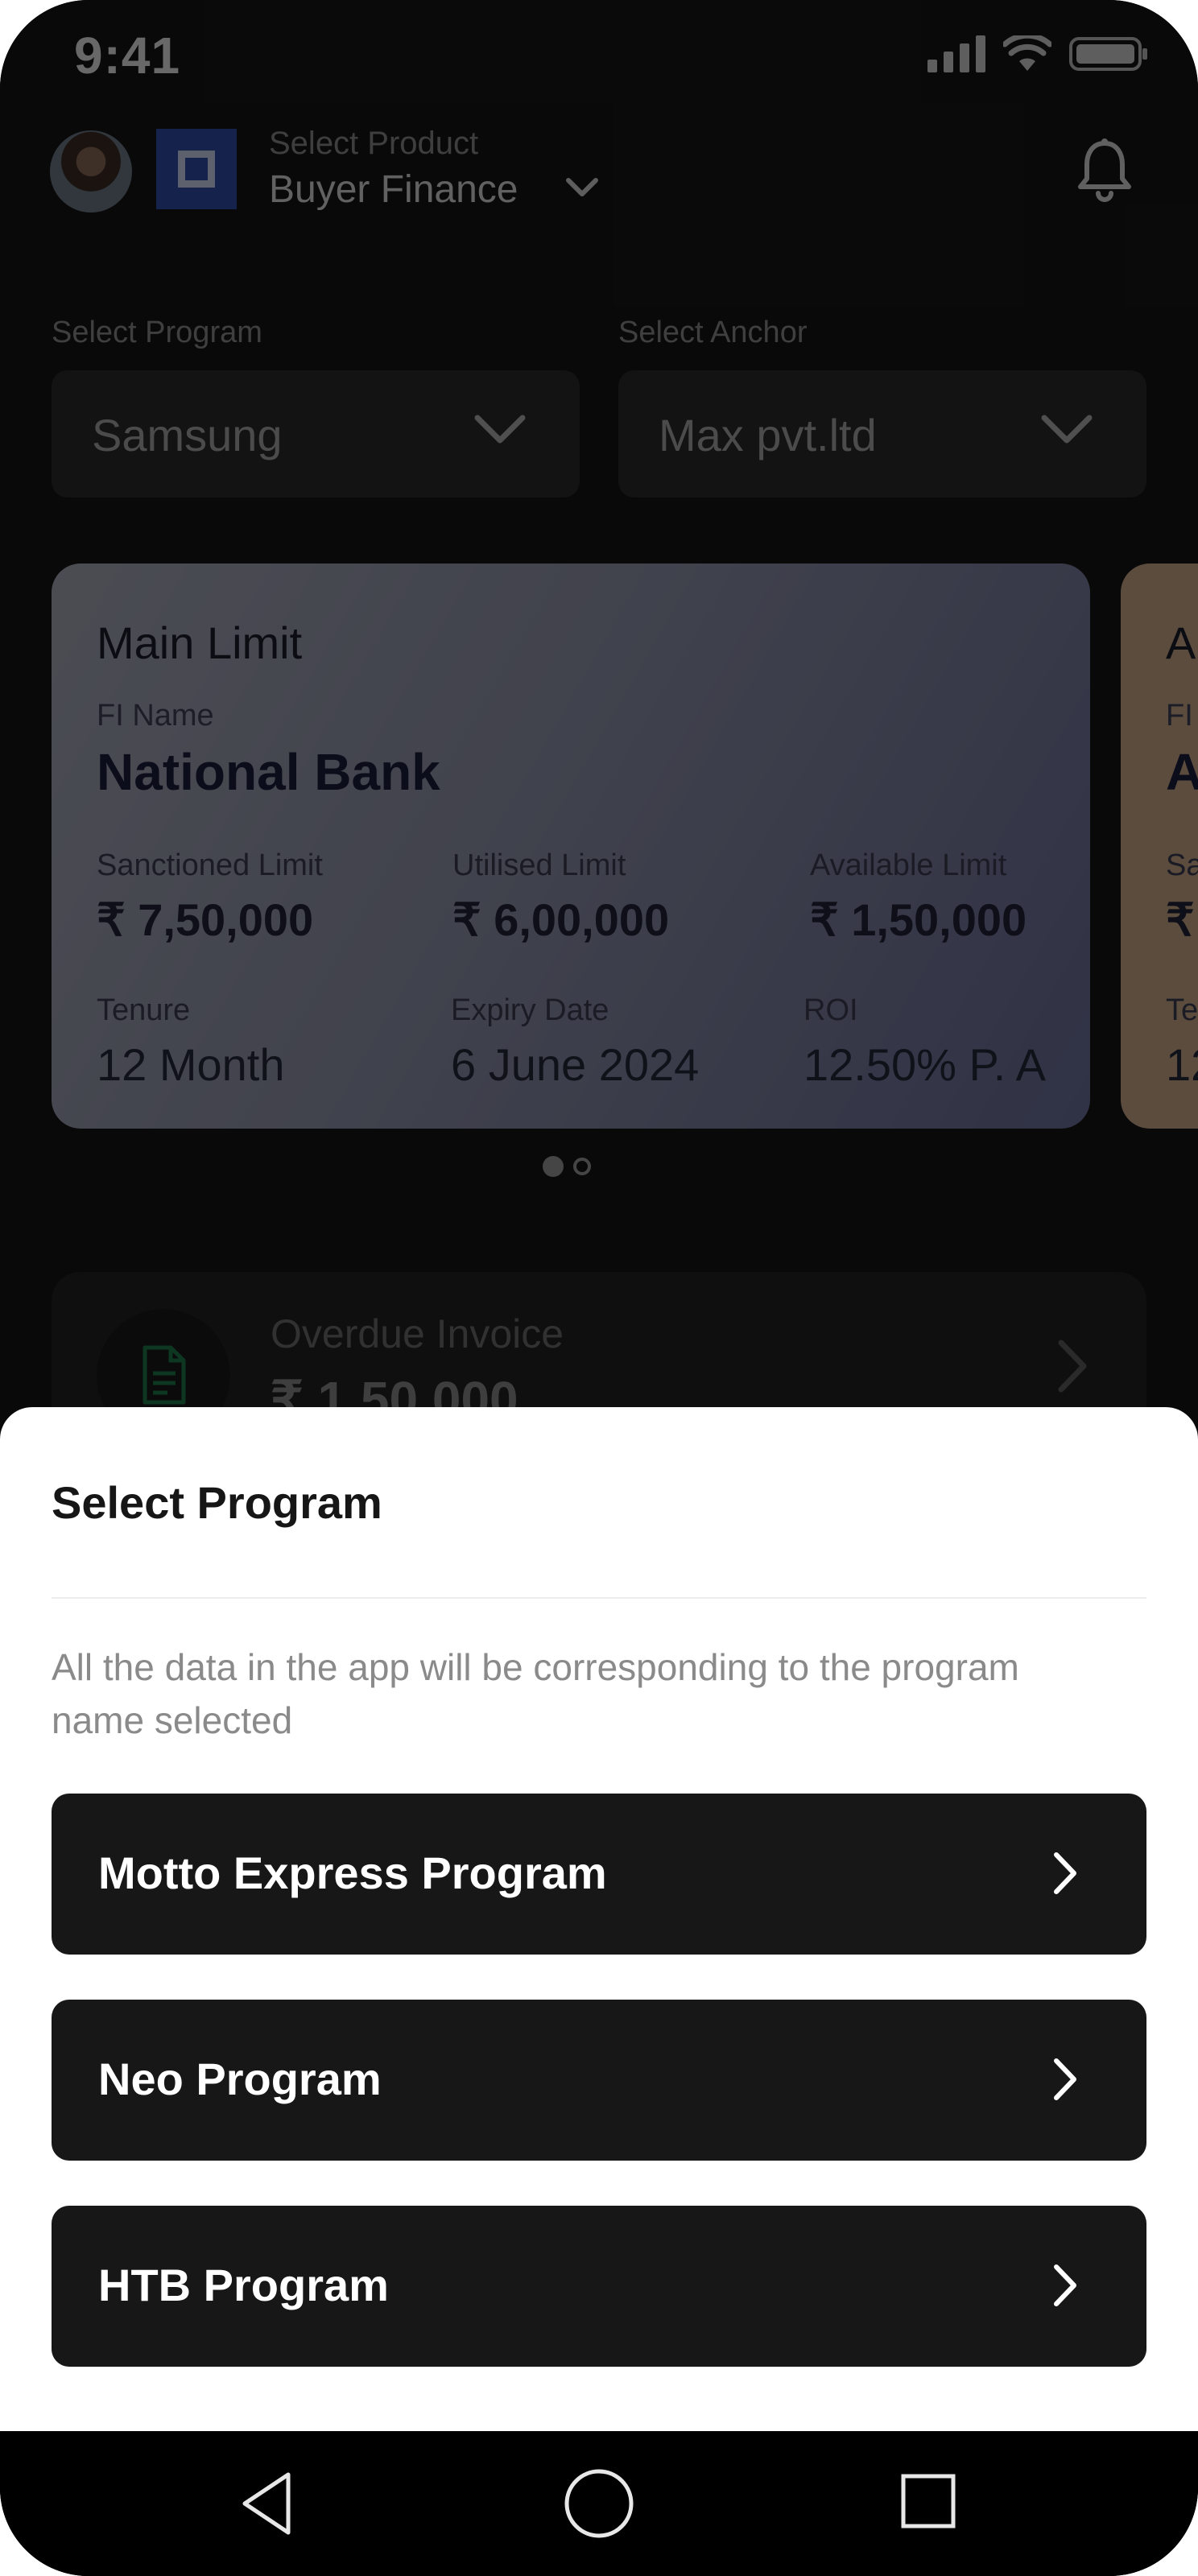 The image size is (1198, 2576). I want to click on card-title: Main Limit, so click(200, 642).